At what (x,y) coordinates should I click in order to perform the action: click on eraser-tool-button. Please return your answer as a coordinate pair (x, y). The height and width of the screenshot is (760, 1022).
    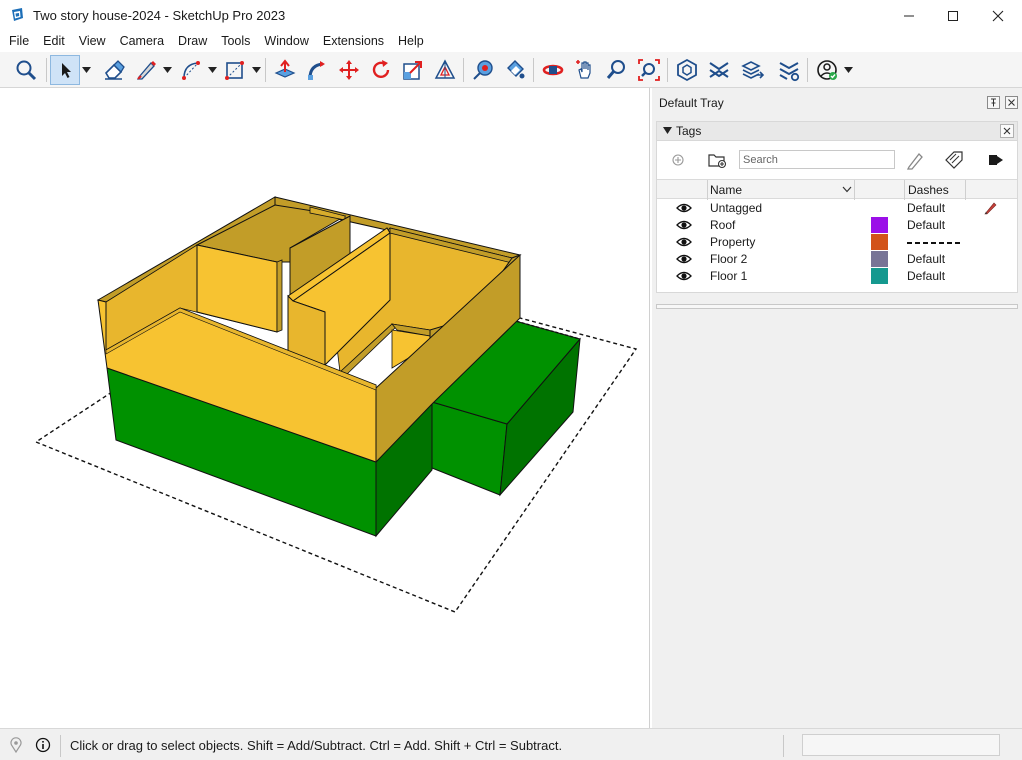
    Looking at the image, I should click on (114, 70).